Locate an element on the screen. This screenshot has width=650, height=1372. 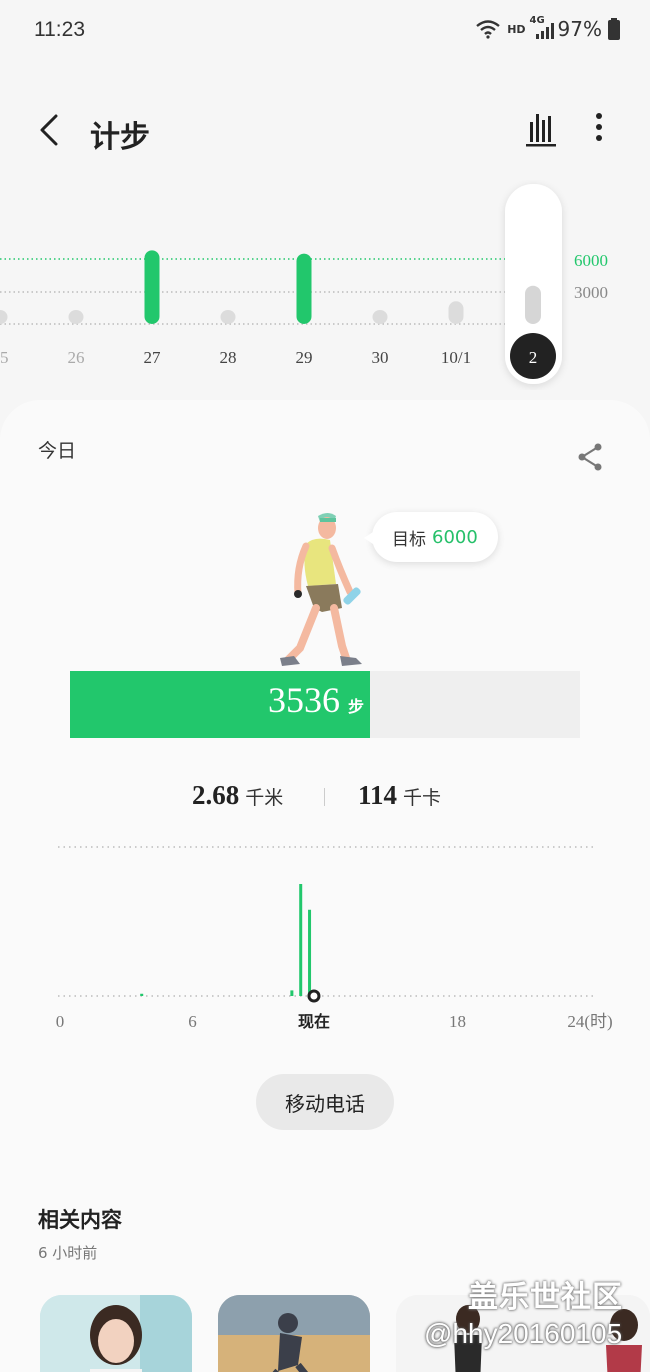
hour-axis-label: 6 is located at coordinates (192, 1021).